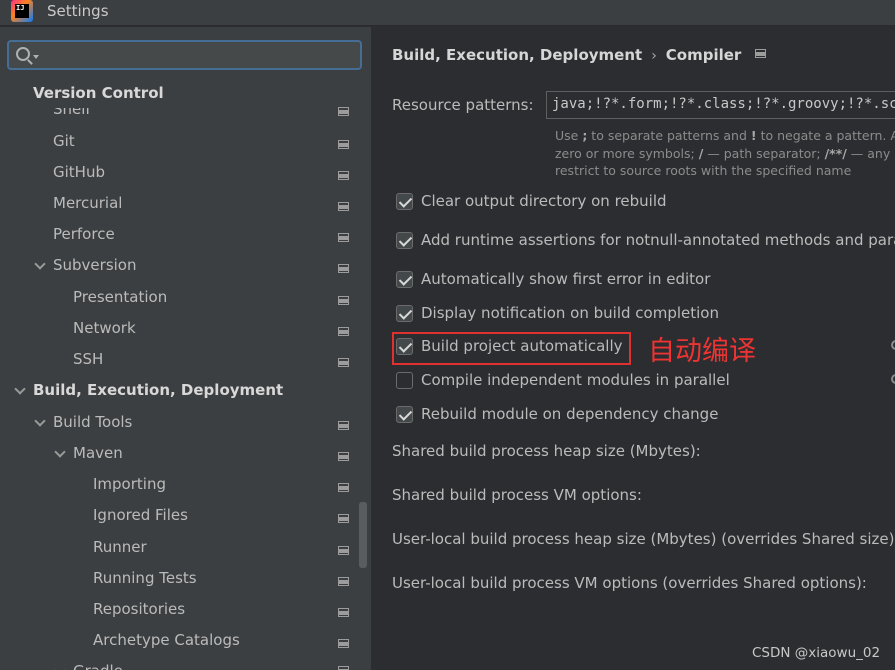  What do you see at coordinates (703, 55) in the screenshot?
I see `breadcrumb-current: Compiler` at bounding box center [703, 55].